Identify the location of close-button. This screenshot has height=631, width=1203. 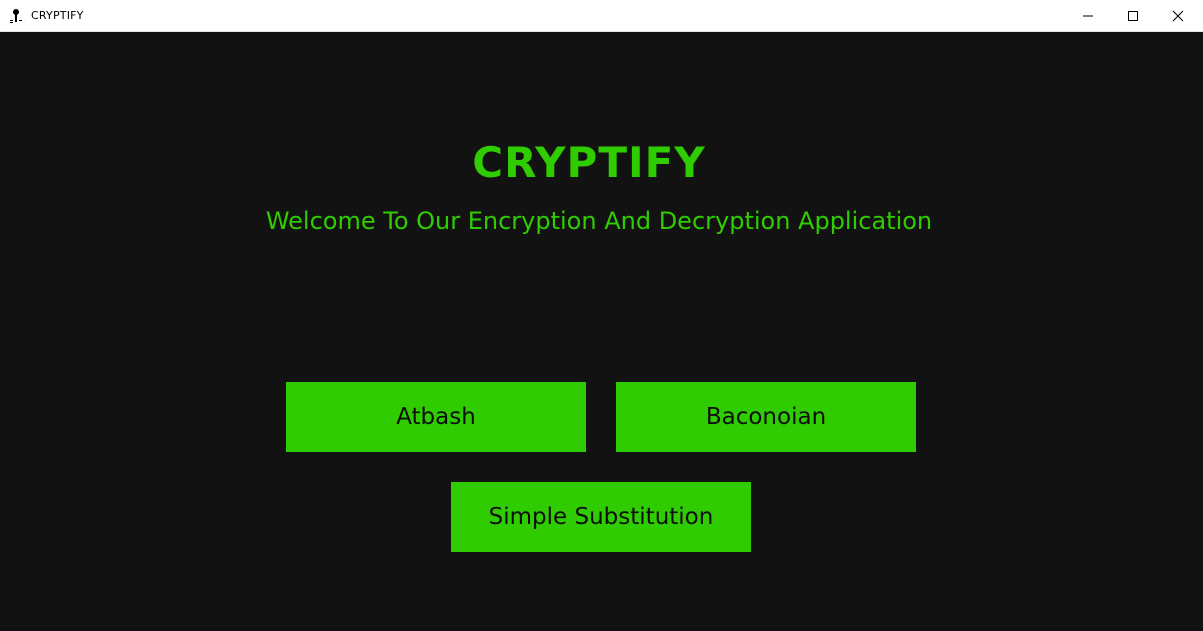
(1178, 16).